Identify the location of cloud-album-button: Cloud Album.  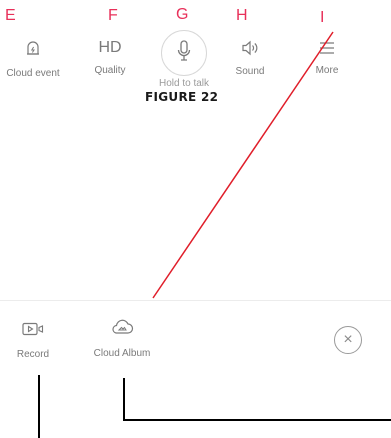
(122, 339).